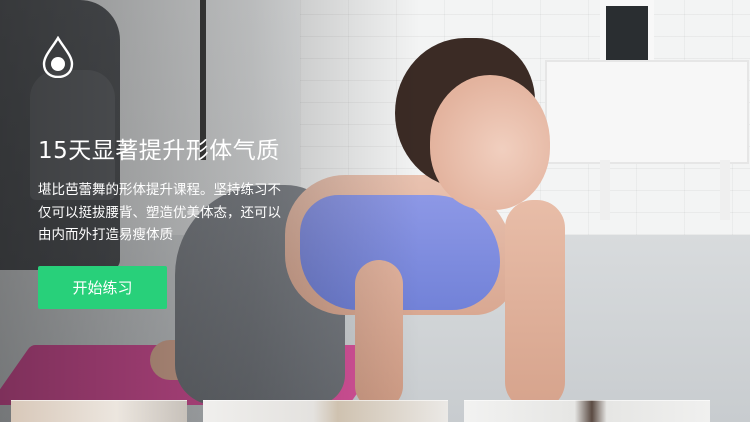  What do you see at coordinates (159, 212) in the screenshot?
I see `course-description-line: 仅可以挺拔腰背、塑造优美体态，还可以` at bounding box center [159, 212].